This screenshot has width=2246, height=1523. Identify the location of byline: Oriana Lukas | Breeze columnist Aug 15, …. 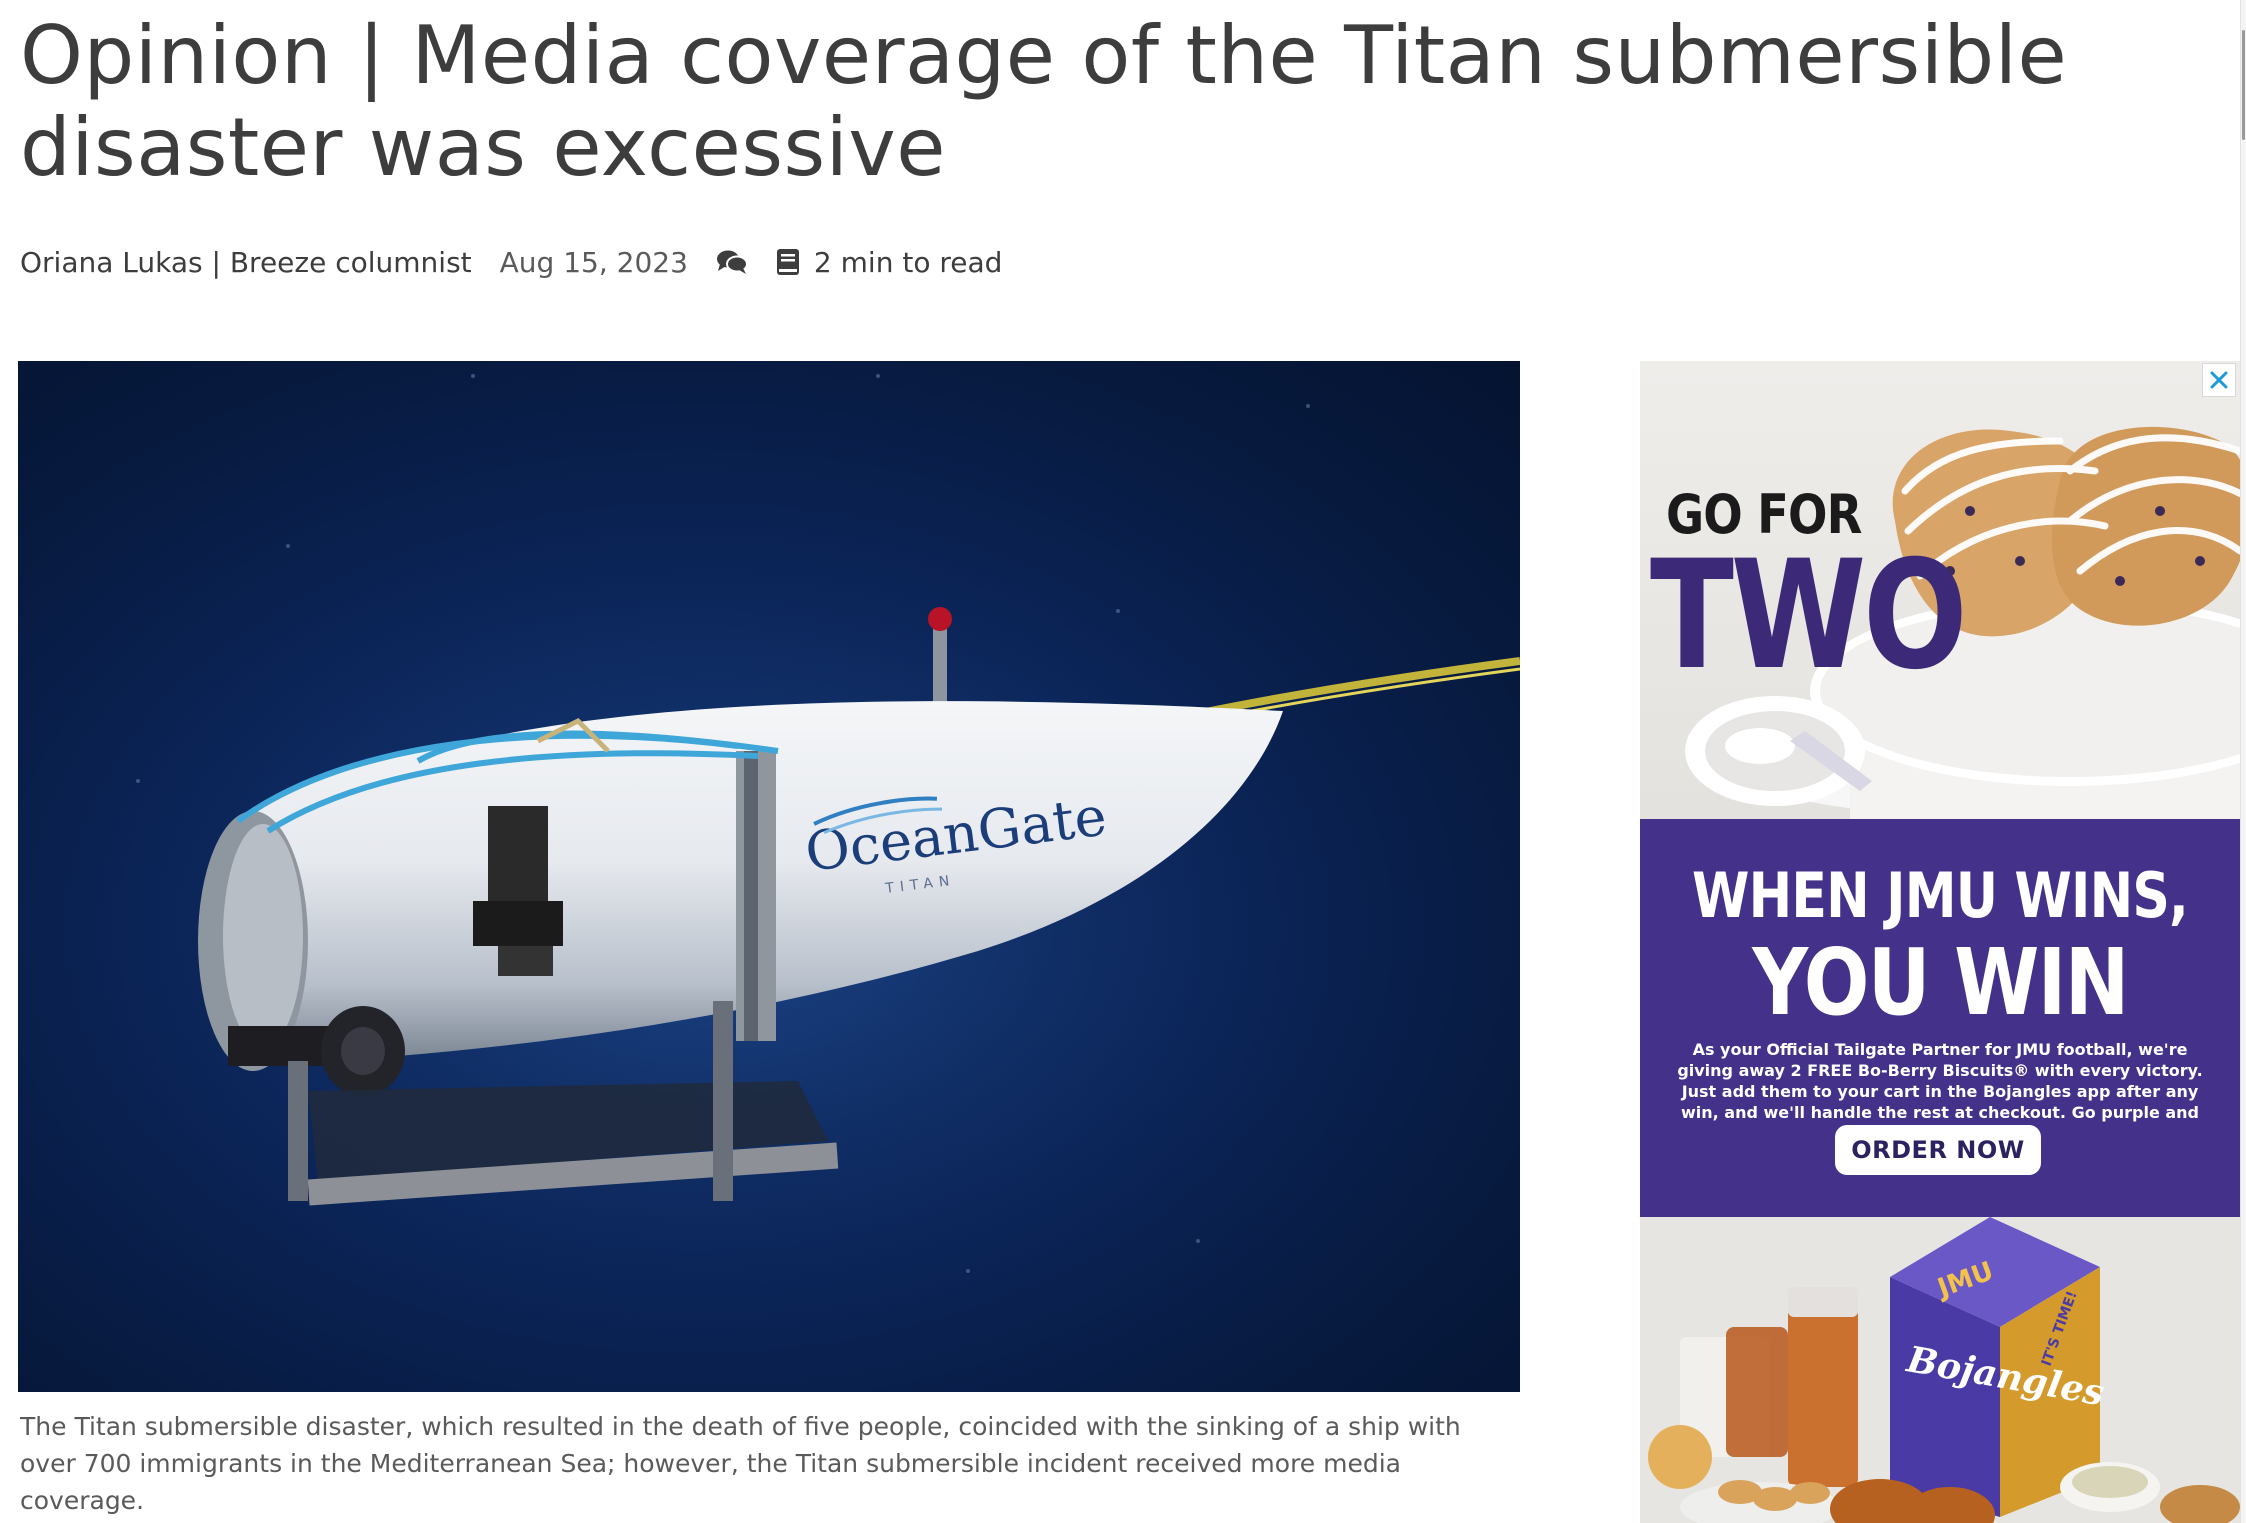
(511, 262).